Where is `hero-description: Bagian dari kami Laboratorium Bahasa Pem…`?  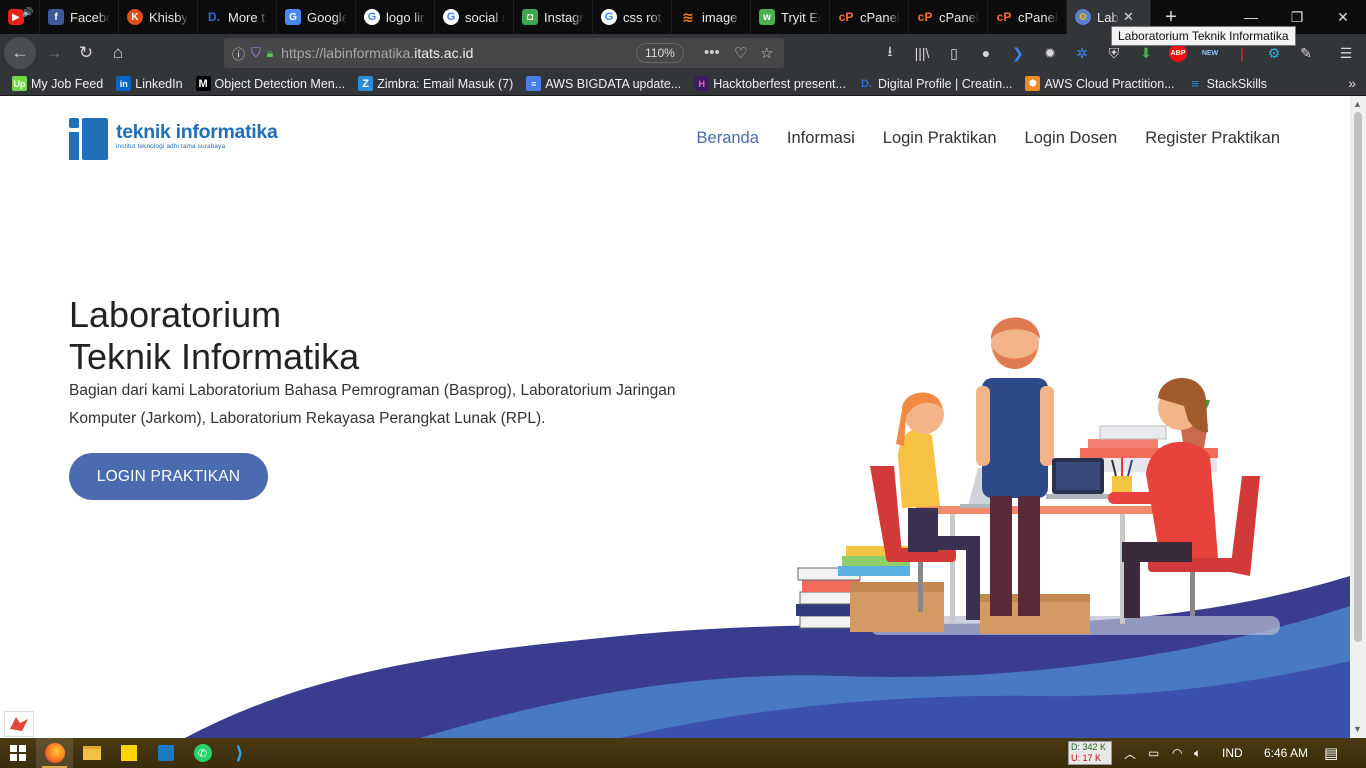 hero-description: Bagian dari kami Laboratorium Bahasa Pem… is located at coordinates (372, 404).